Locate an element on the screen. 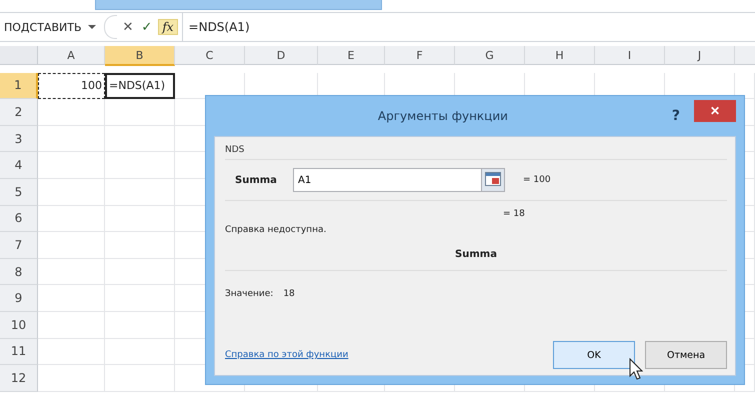  row-header: 10 is located at coordinates (19, 325).